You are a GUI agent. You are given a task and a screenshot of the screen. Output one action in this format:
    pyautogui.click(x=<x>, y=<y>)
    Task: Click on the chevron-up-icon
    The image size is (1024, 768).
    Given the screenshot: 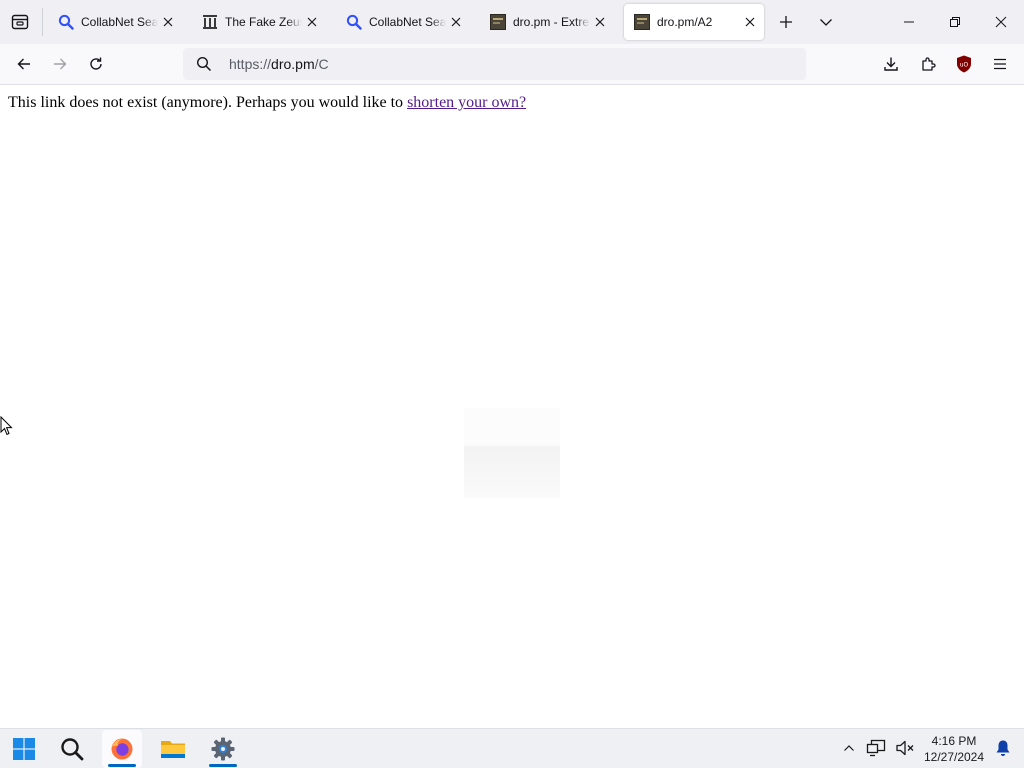 What is the action you would take?
    pyautogui.click(x=849, y=748)
    